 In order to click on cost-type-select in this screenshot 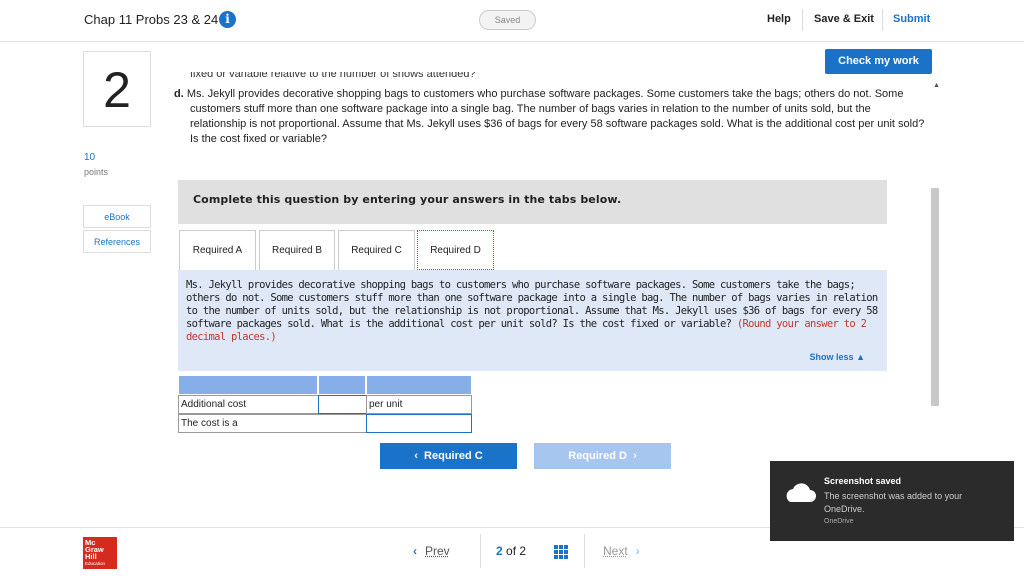, I will do `click(419, 423)`.